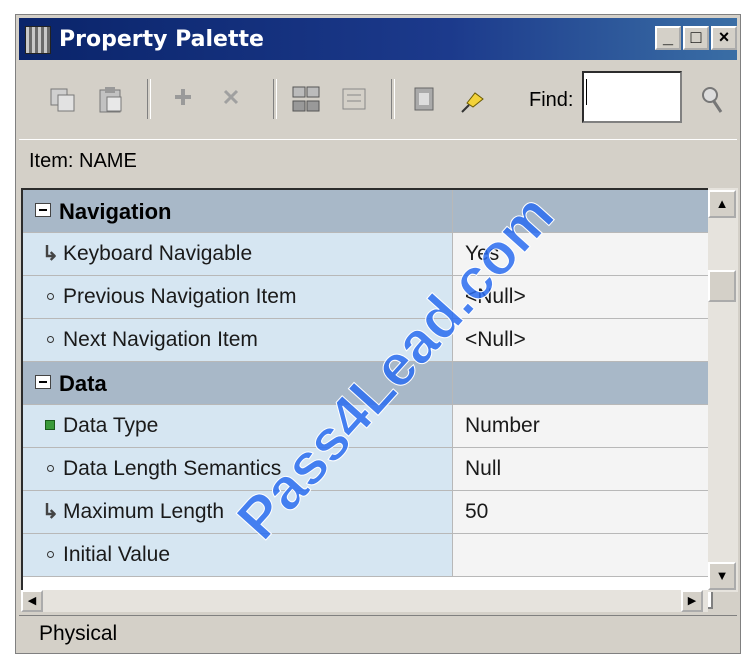 This screenshot has width=746, height=659. I want to click on property-value: Null, so click(483, 468).